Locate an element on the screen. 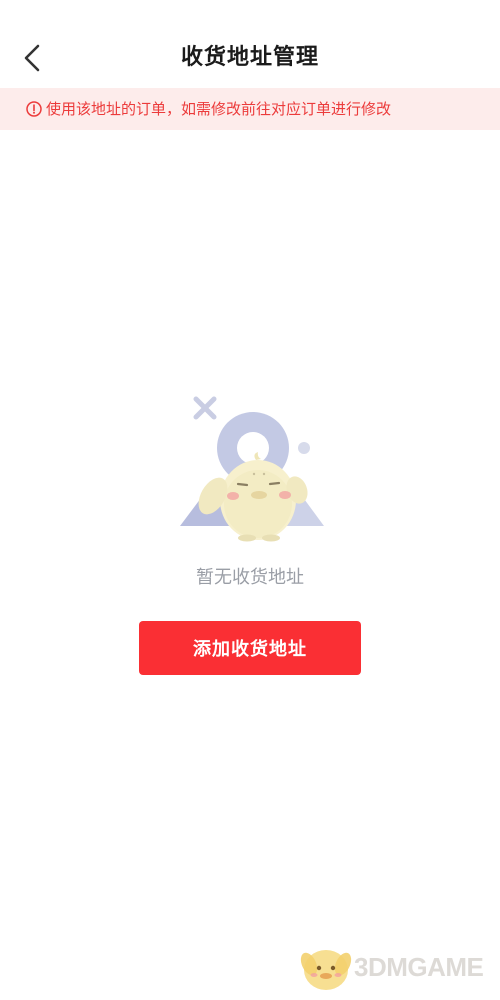 The height and width of the screenshot is (1000, 500). empty-state-message: 暂无收货地址 is located at coordinates (250, 577).